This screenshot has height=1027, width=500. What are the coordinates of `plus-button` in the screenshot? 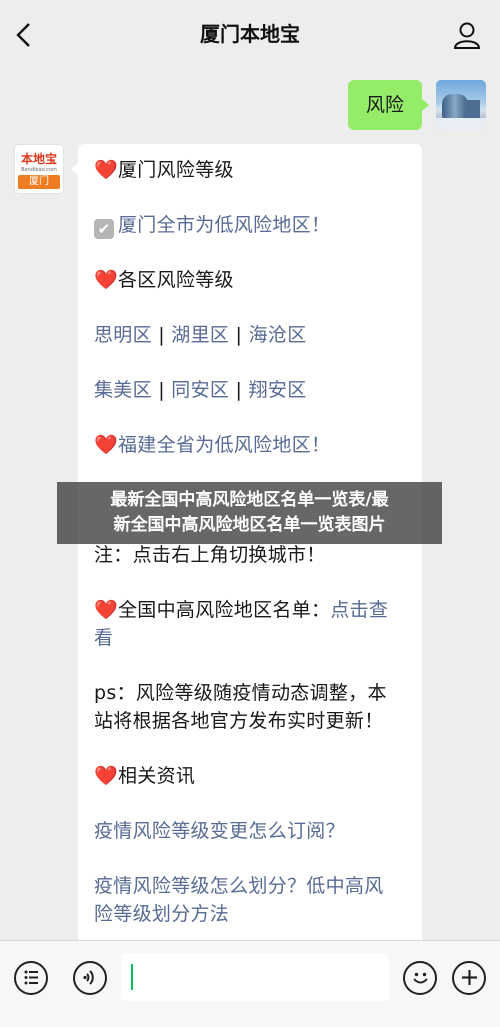 It's located at (469, 978).